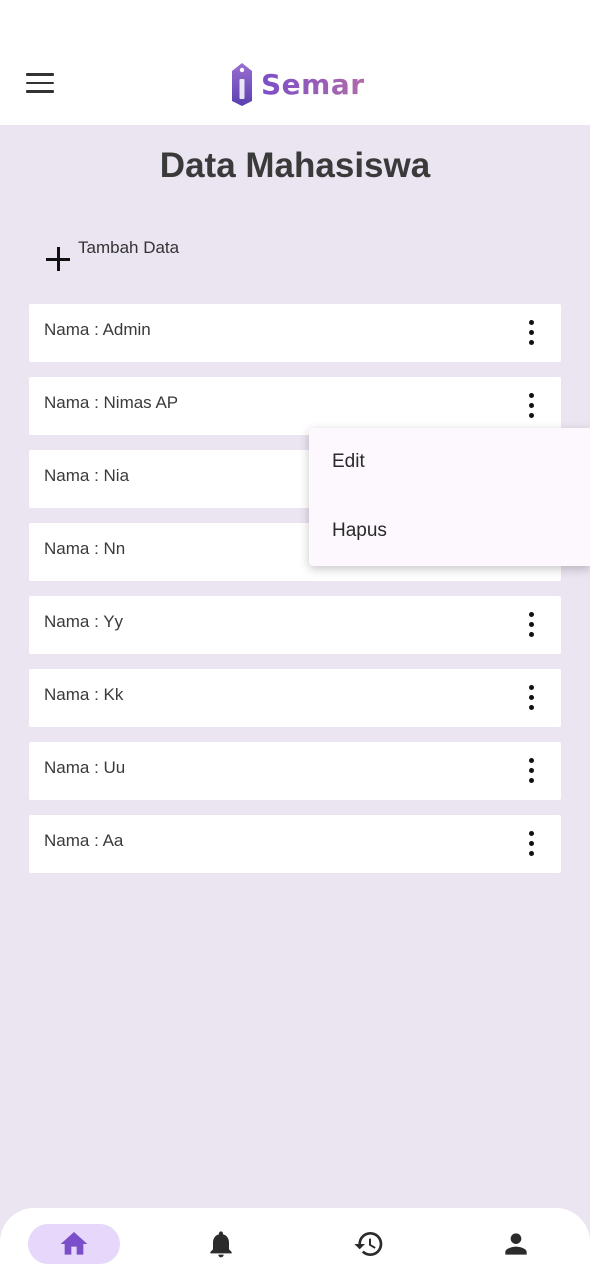  What do you see at coordinates (295, 1244) in the screenshot?
I see `bottom-navigation` at bounding box center [295, 1244].